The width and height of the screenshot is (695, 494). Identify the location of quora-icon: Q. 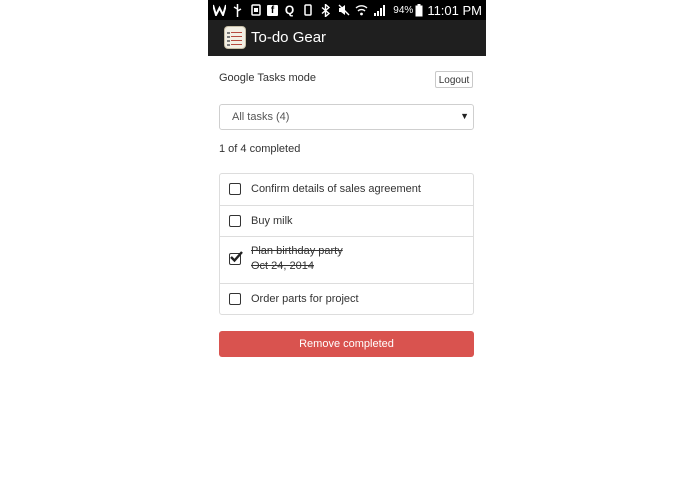
(289, 10).